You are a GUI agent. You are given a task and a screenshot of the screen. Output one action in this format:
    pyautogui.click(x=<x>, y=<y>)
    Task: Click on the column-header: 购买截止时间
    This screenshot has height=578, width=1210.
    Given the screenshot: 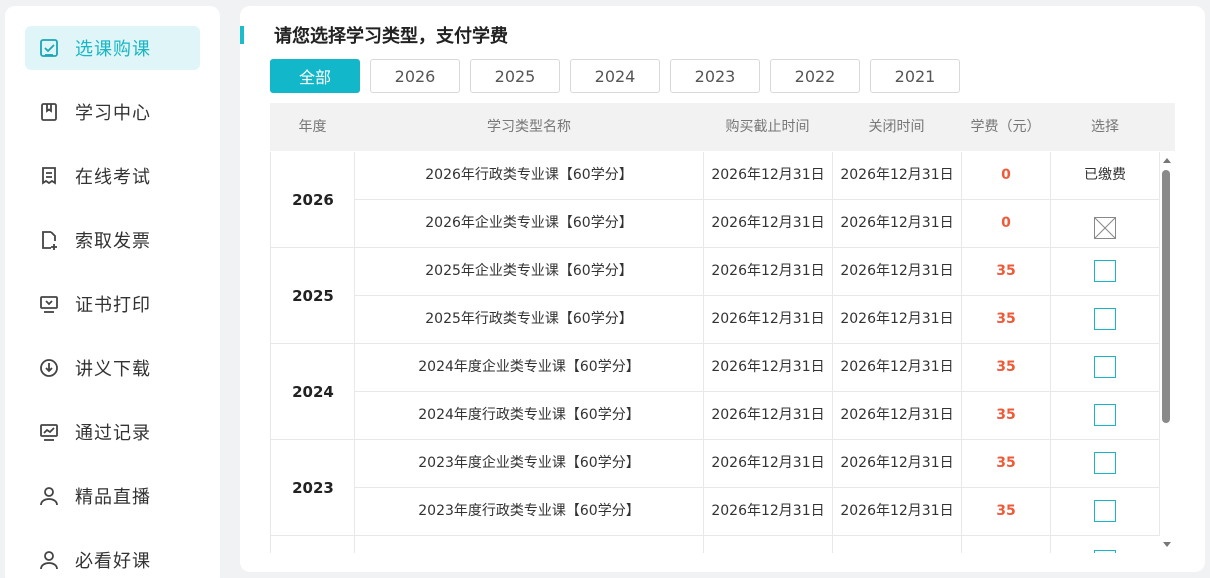 What is the action you would take?
    pyautogui.click(x=767, y=127)
    